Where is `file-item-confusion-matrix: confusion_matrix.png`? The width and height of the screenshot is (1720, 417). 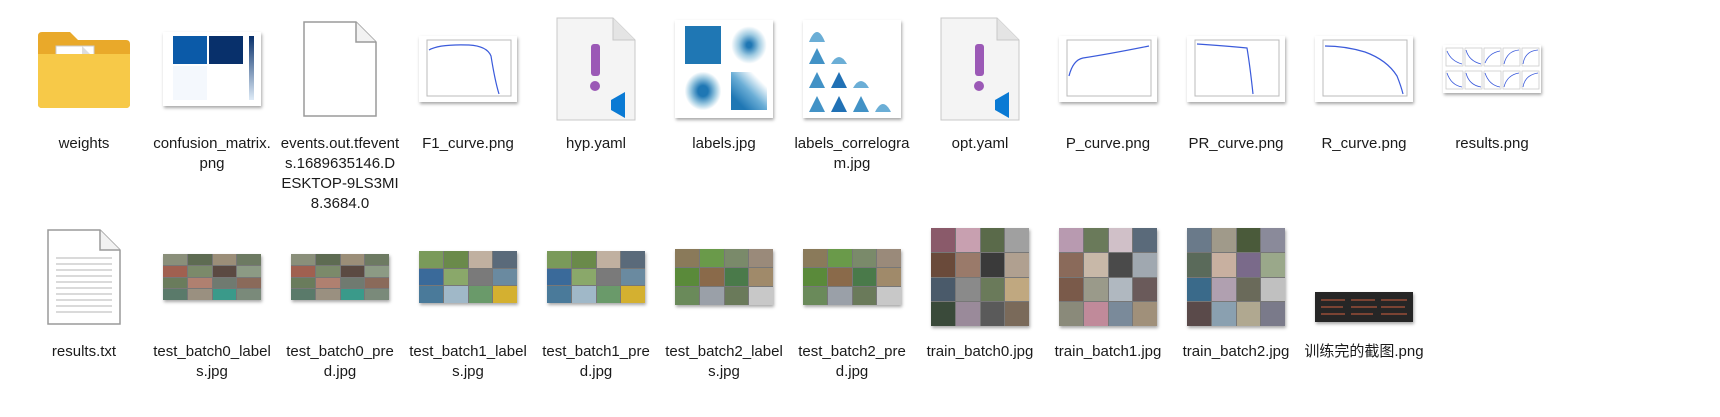 file-item-confusion-matrix: confusion_matrix.png is located at coordinates (212, 94).